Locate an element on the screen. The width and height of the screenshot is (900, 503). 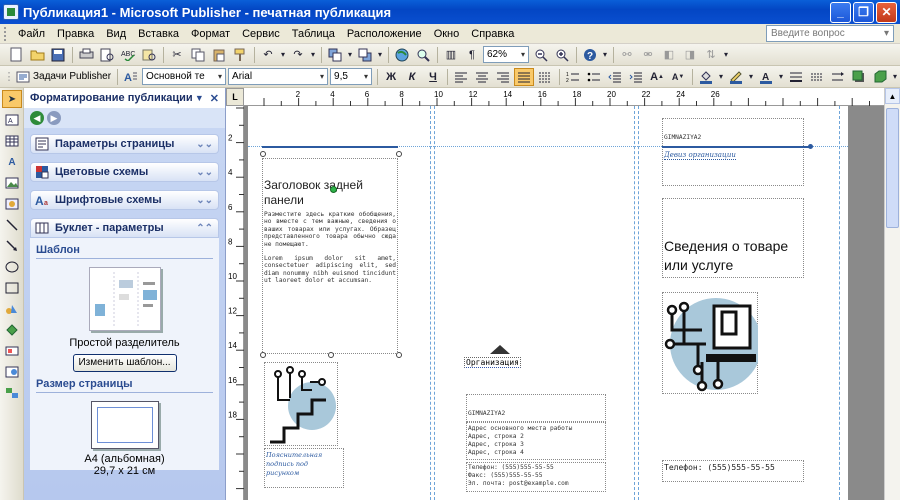
undo-icon: ↶ is located at coordinates (268, 55).